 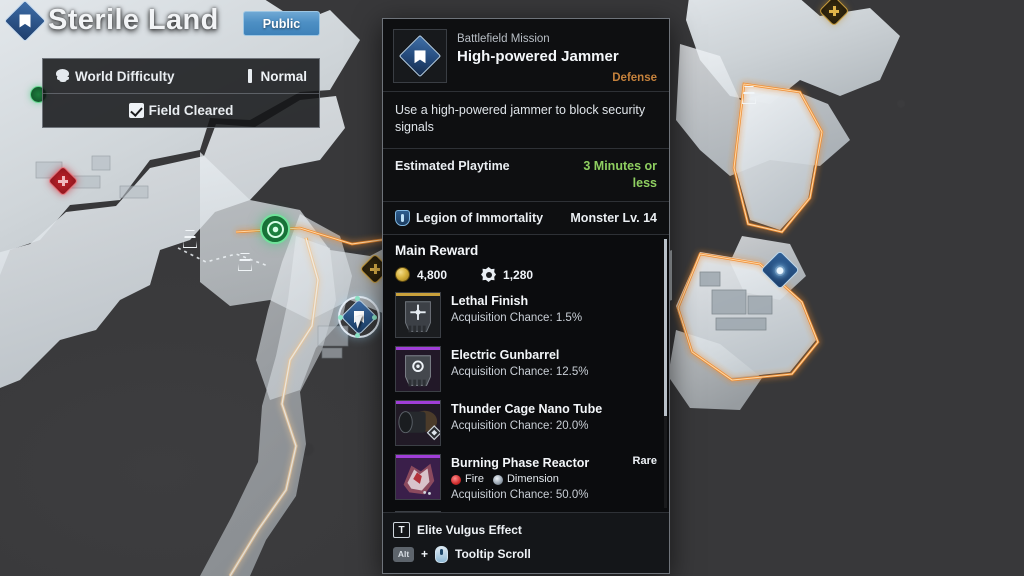 What do you see at coordinates (538, 56) in the screenshot?
I see `mission-name: High-powered Jammer` at bounding box center [538, 56].